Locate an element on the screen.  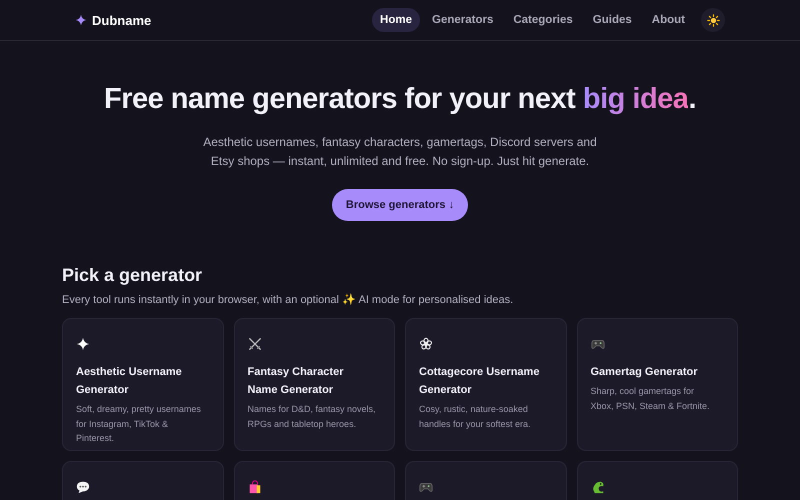
speech-bubble-icon is located at coordinates (83, 487).